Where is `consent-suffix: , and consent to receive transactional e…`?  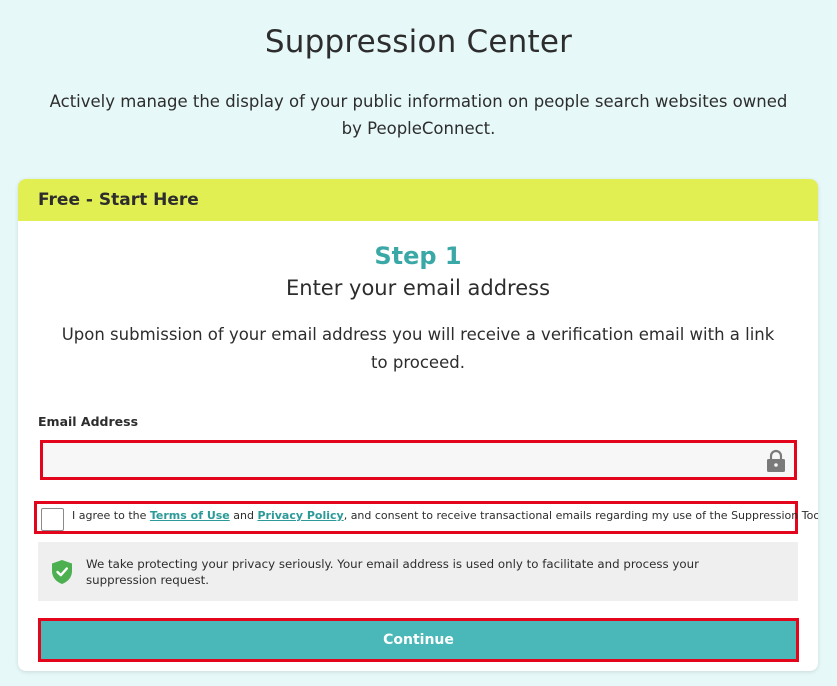
consent-suffix: , and consent to receive transactional e… is located at coordinates (580, 515).